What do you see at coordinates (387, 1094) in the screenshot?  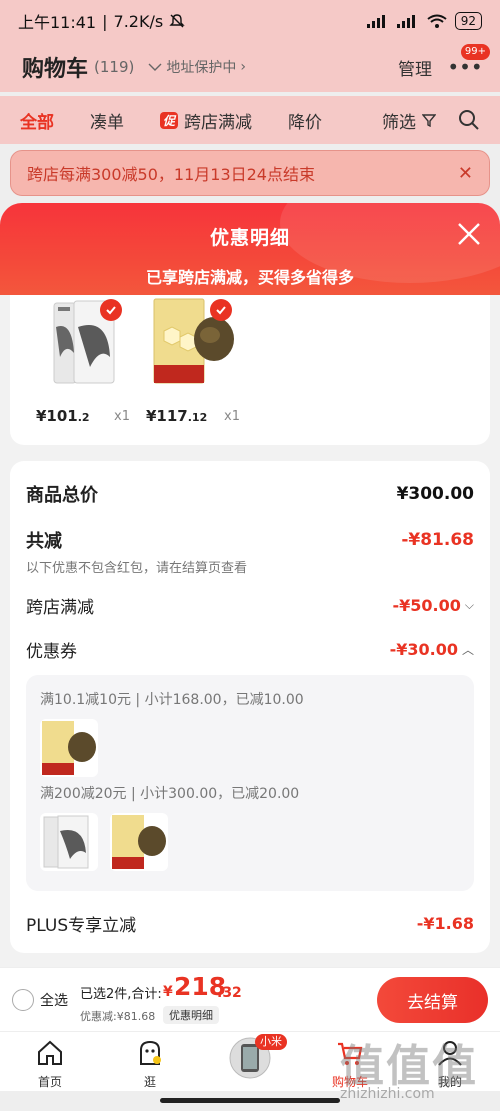 I see `watermark-url: zhizhizhi.com` at bounding box center [387, 1094].